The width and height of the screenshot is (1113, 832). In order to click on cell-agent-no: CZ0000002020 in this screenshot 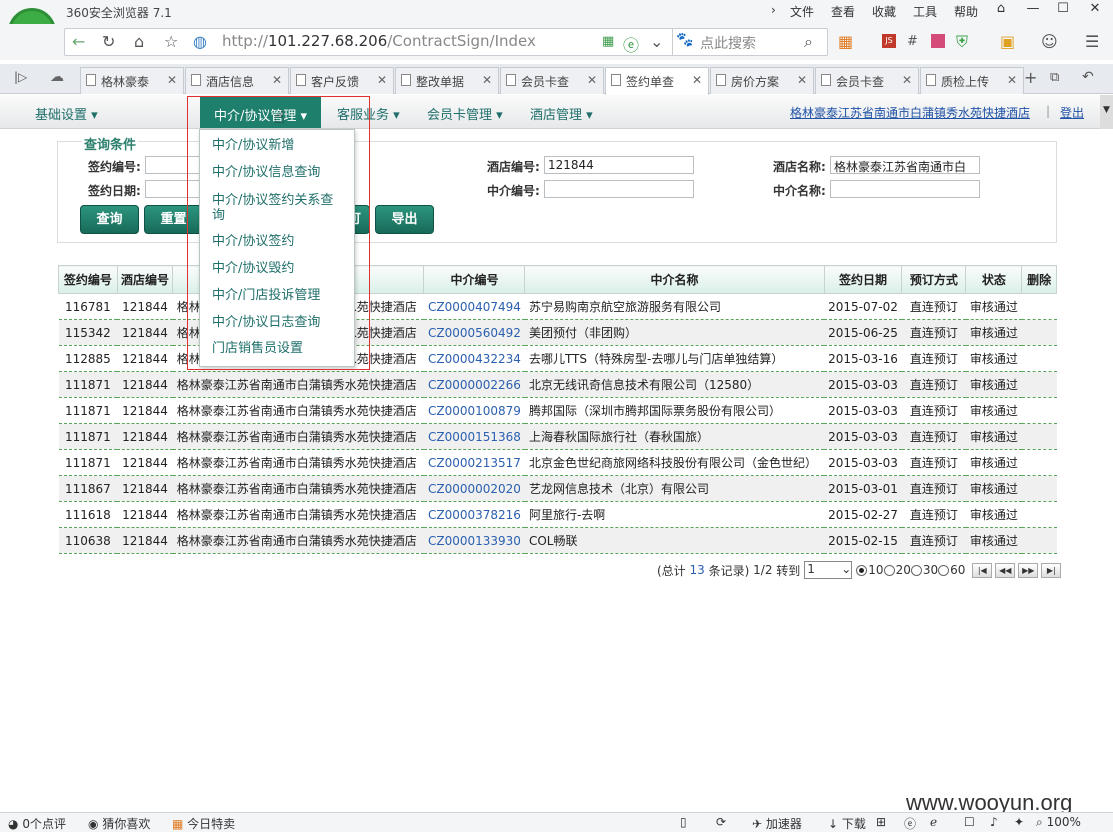, I will do `click(474, 488)`.